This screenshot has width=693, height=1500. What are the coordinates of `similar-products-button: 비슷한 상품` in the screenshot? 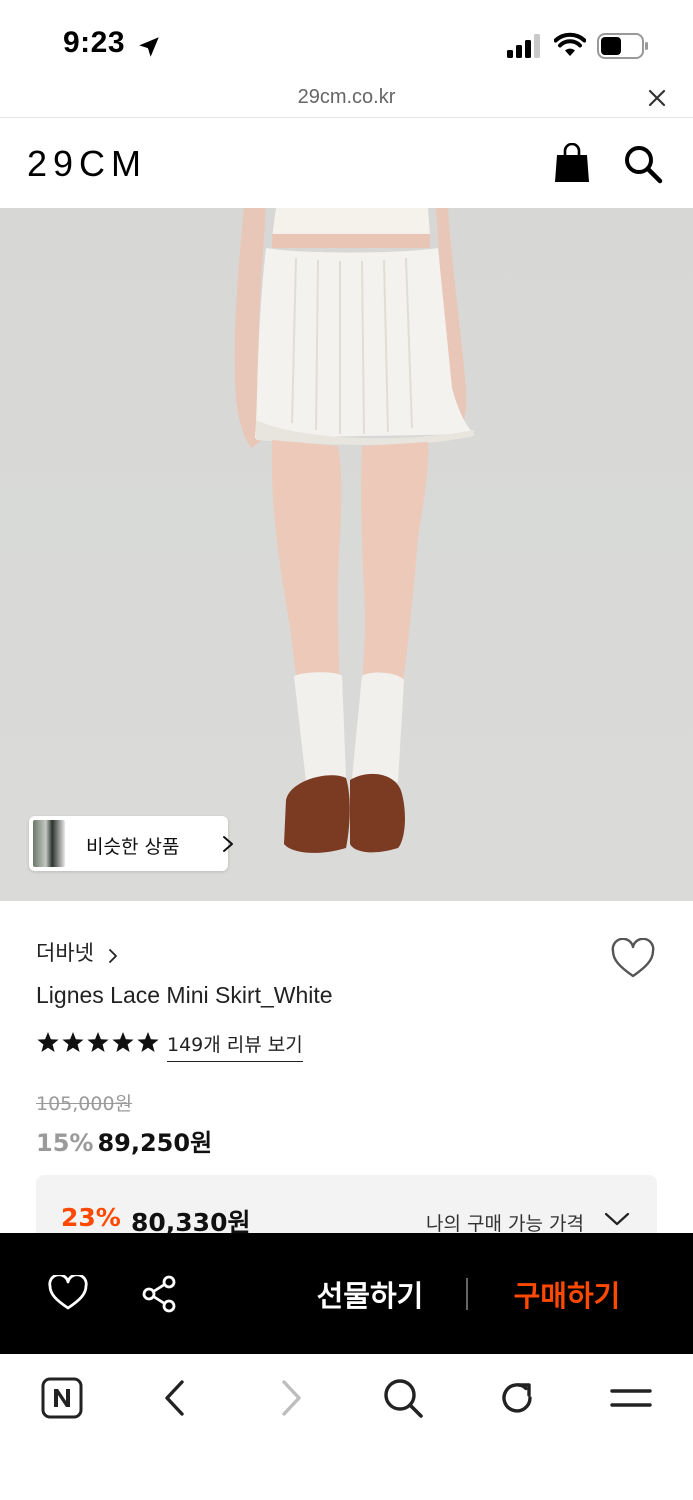 It's located at (131, 843).